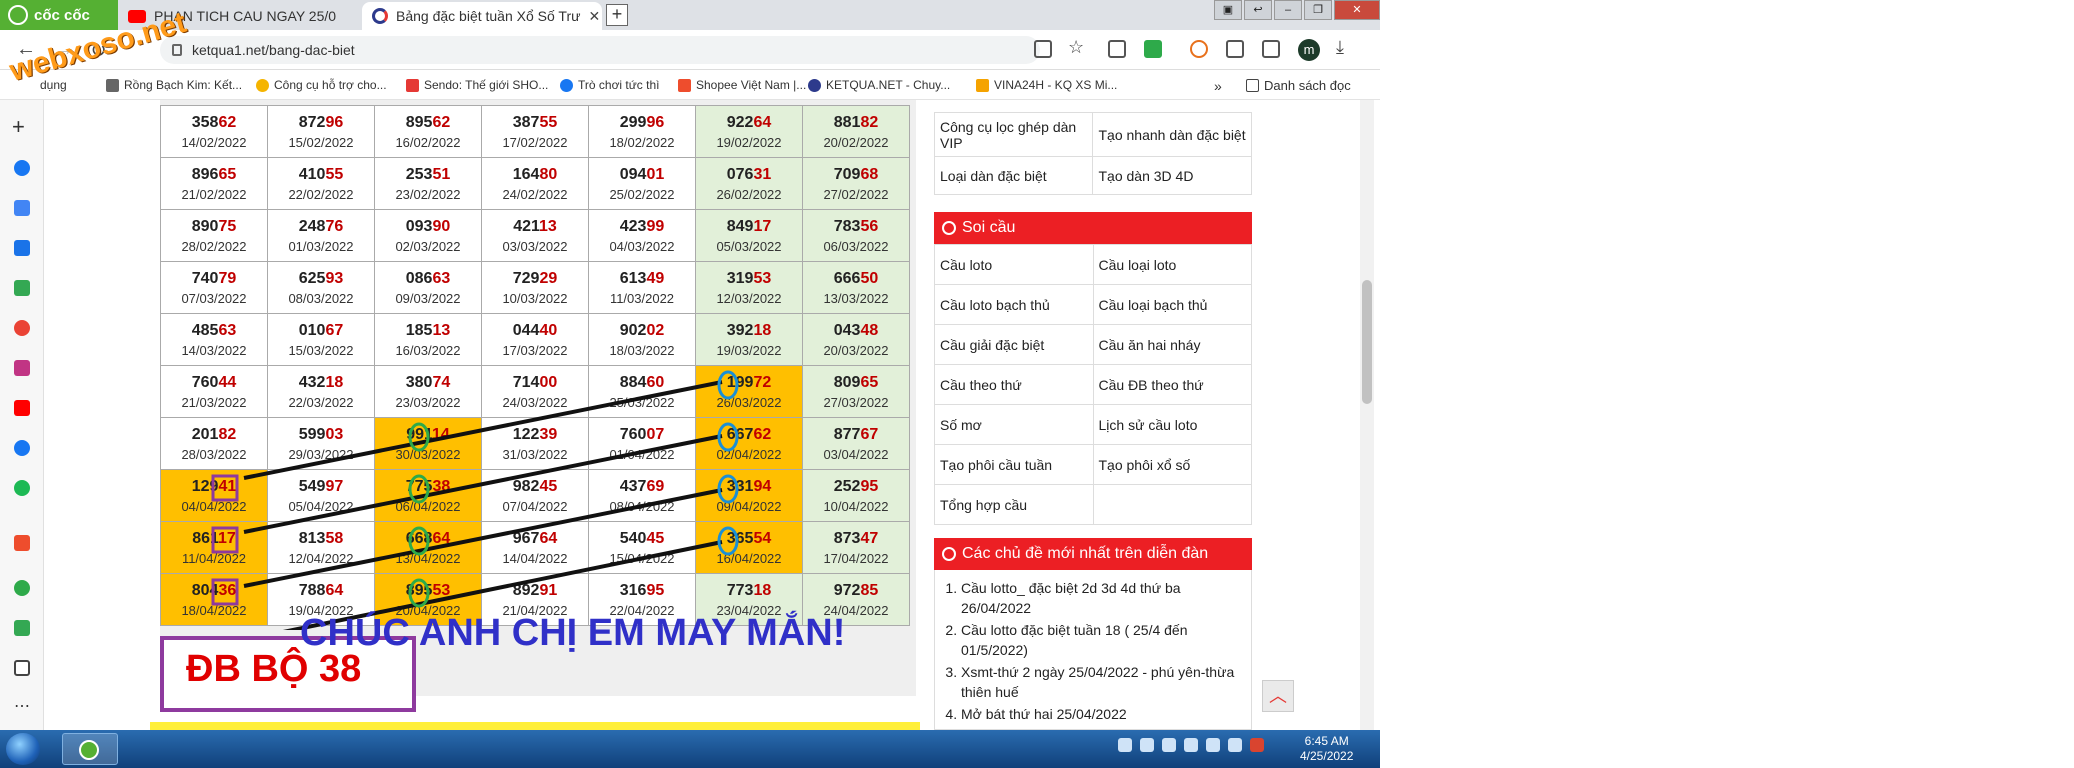  I want to click on result-number: 80965, so click(856, 383).